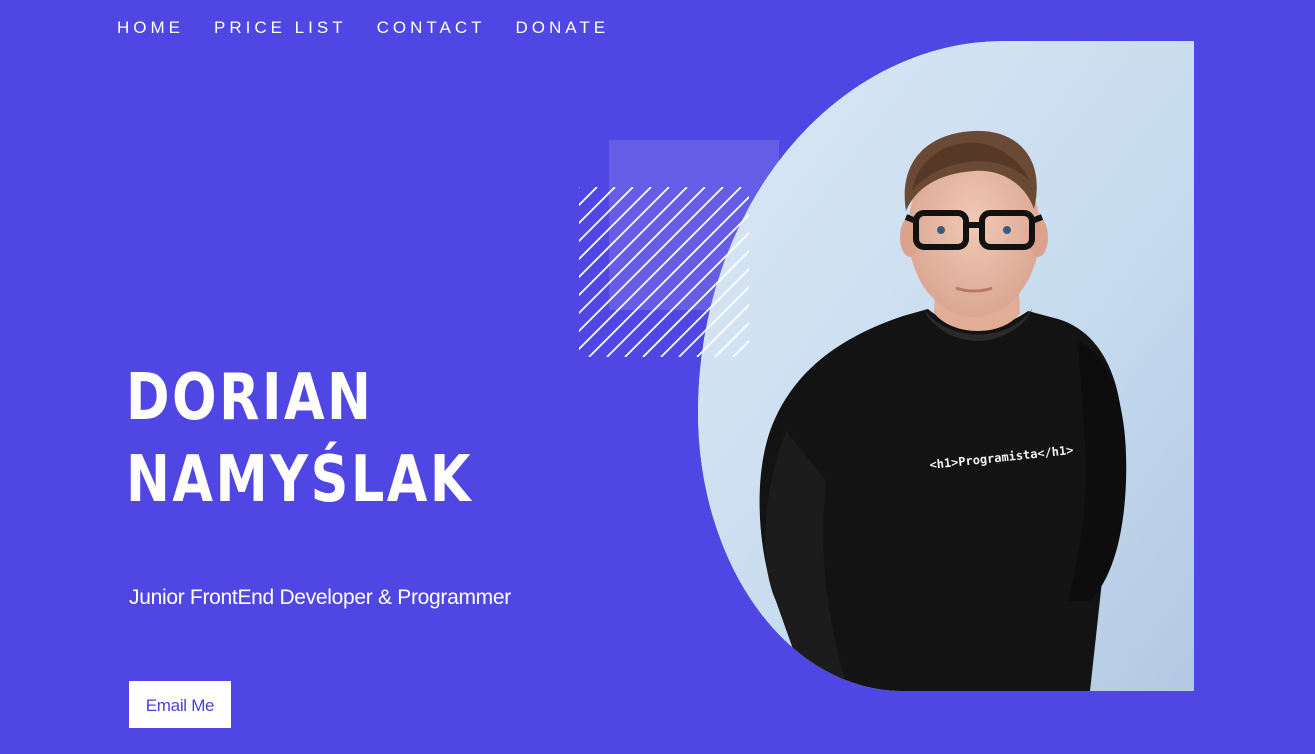 Image resolution: width=1315 pixels, height=754 pixels. I want to click on nav-price-list: PRICE LIST, so click(280, 28).